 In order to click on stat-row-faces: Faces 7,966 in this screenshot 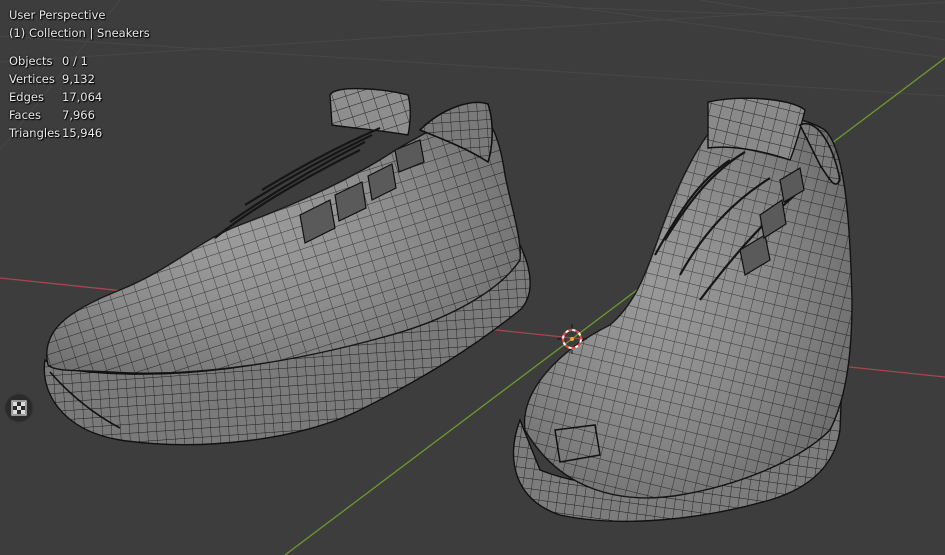, I will do `click(55, 115)`.